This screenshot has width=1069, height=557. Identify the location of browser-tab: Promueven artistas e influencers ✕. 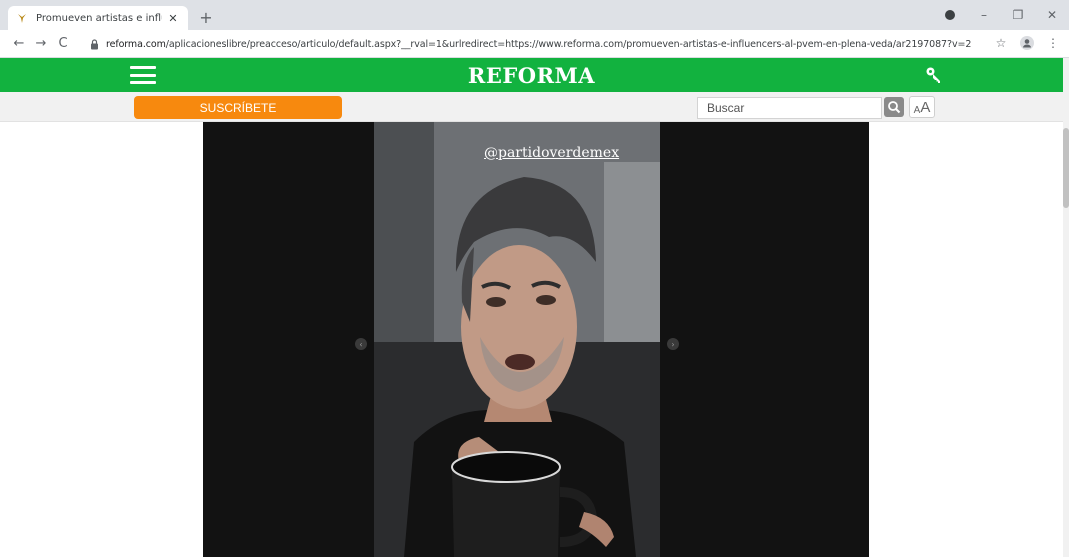
(98, 18).